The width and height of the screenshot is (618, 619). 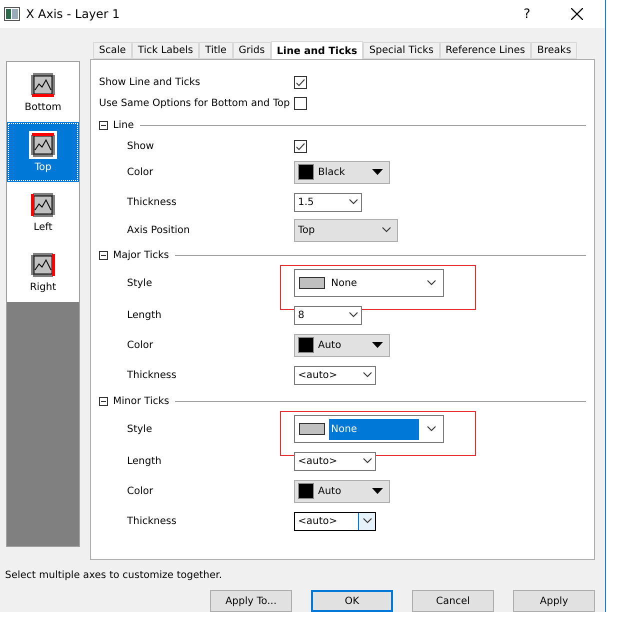 I want to click on combo-box: 1.5, so click(x=328, y=202).